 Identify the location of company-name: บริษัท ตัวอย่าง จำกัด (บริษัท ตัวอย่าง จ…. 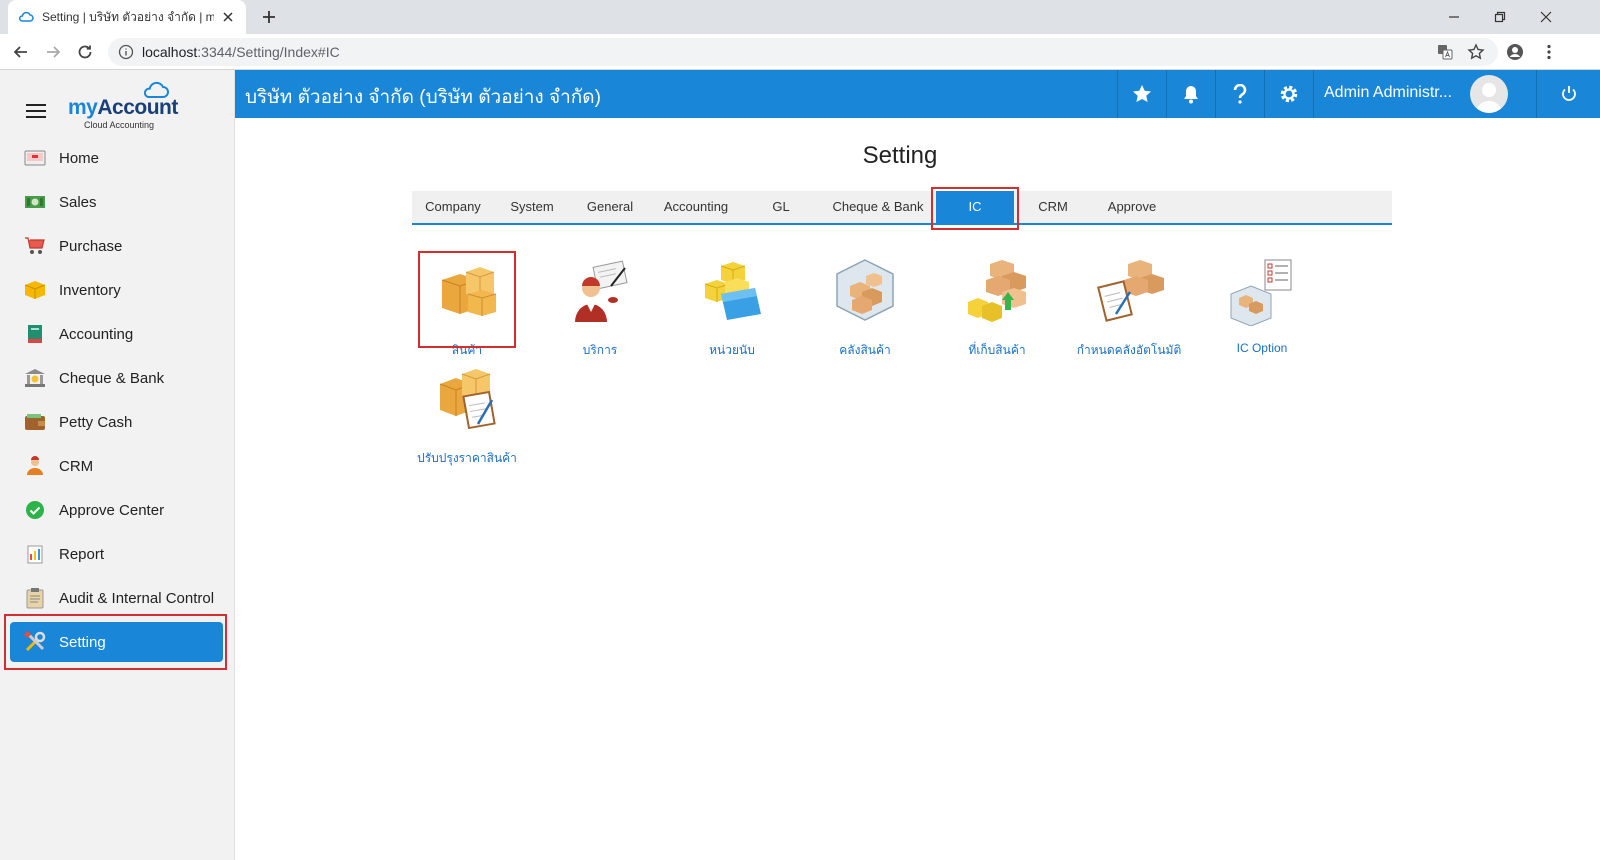
(423, 97).